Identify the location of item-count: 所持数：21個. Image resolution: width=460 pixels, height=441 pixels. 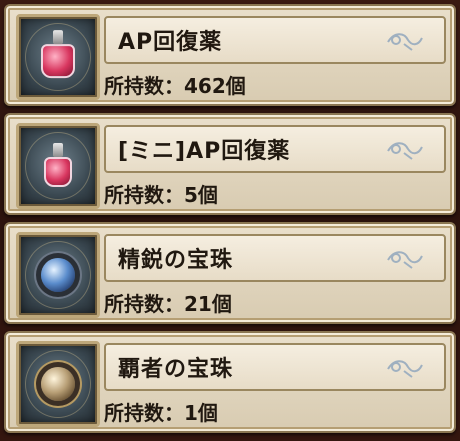
(168, 304).